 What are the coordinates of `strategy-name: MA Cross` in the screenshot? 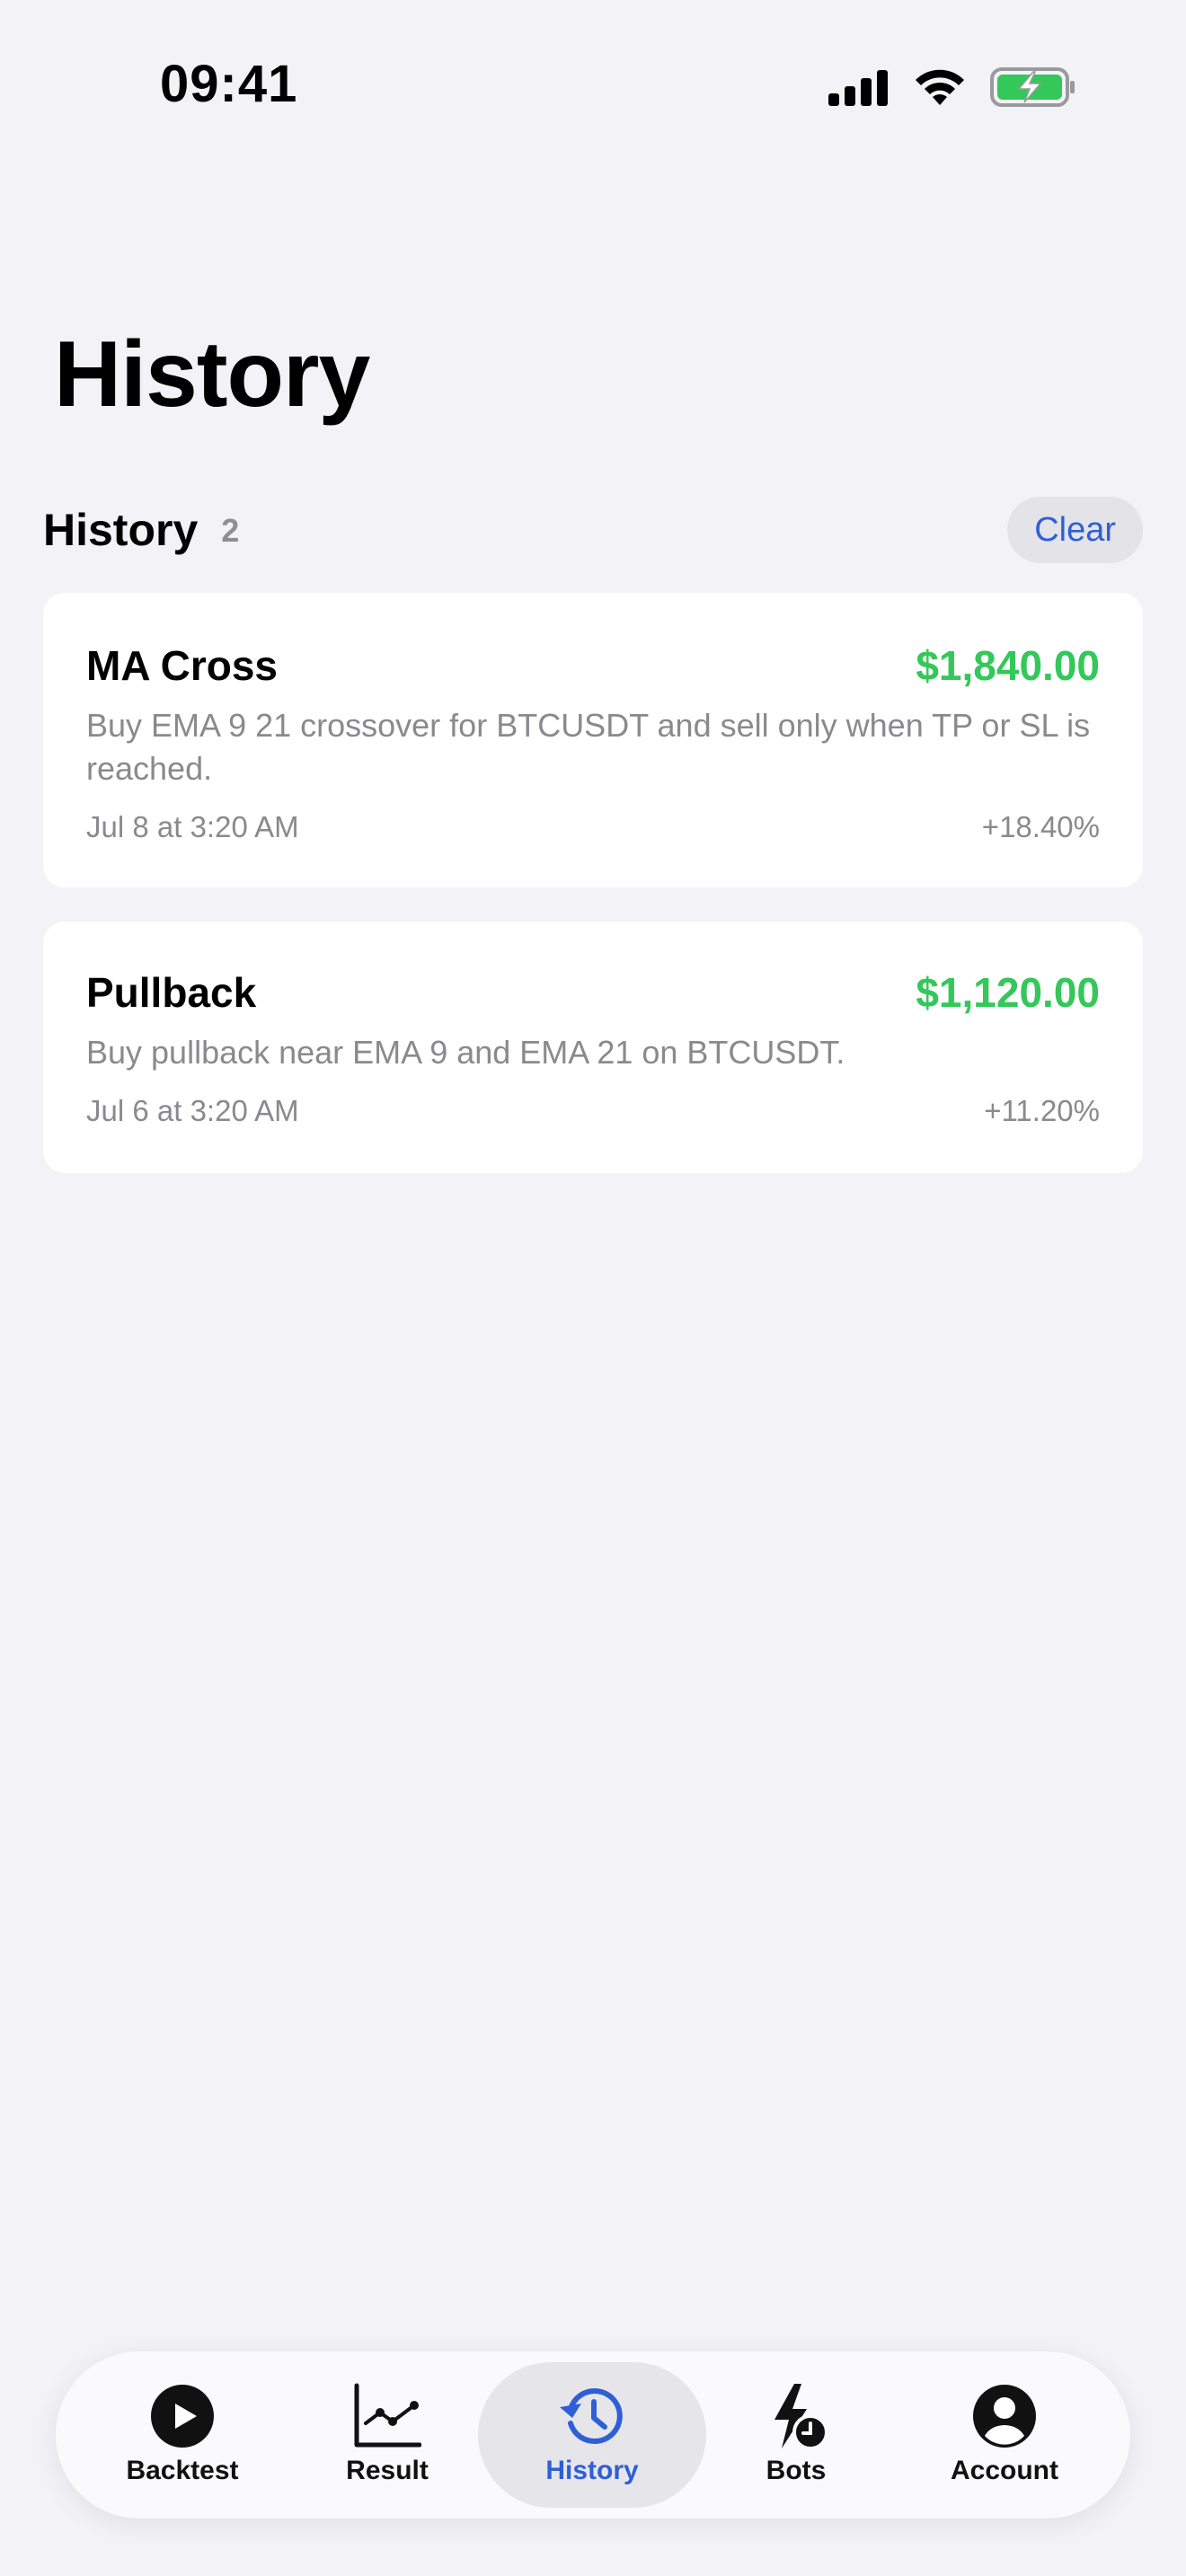 It's located at (182, 665).